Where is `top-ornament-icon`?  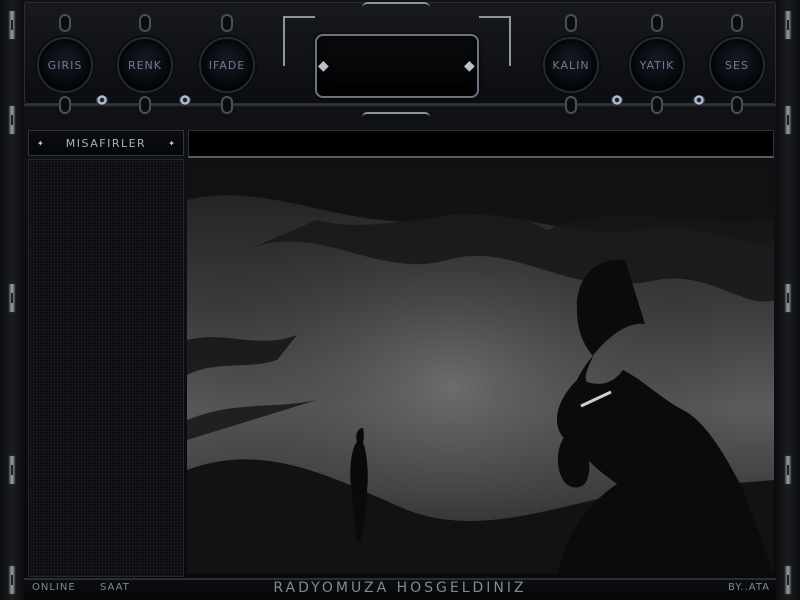
top-ornament-icon is located at coordinates (396, 8).